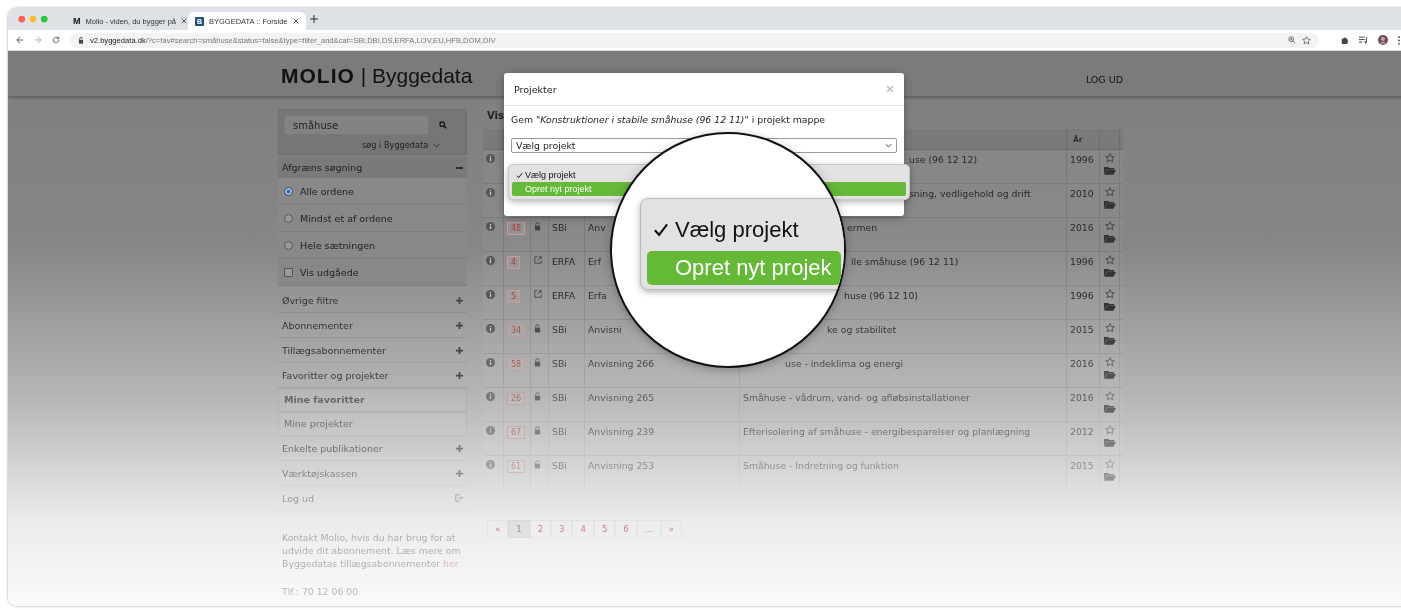  What do you see at coordinates (56, 40) in the screenshot?
I see `reload-icon` at bounding box center [56, 40].